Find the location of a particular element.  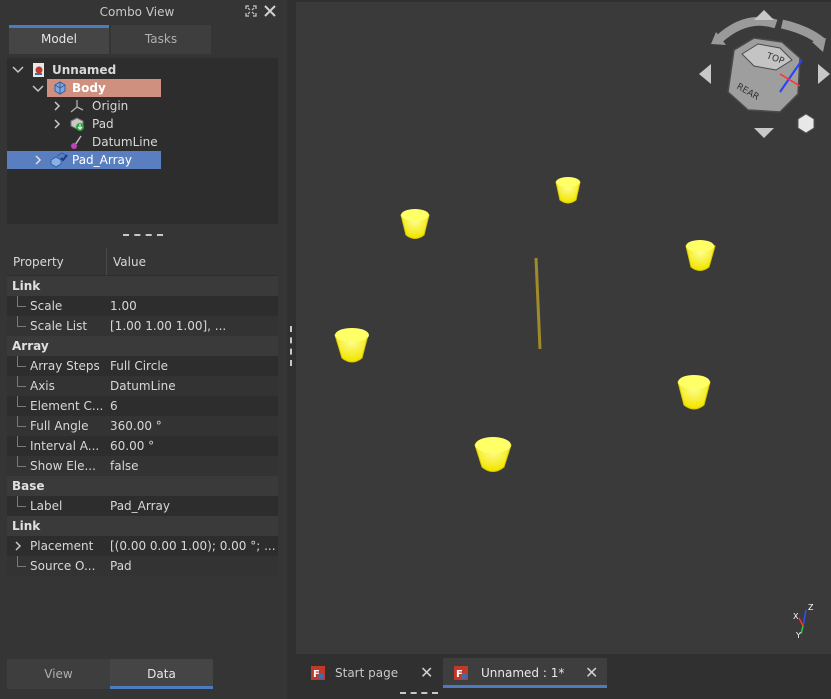

combo-view-title: Combo View is located at coordinates (137, 12).